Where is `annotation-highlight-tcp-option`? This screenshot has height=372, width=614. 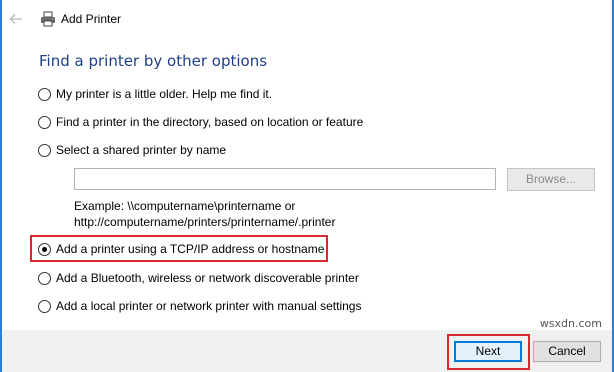 annotation-highlight-tcp-option is located at coordinates (179, 248).